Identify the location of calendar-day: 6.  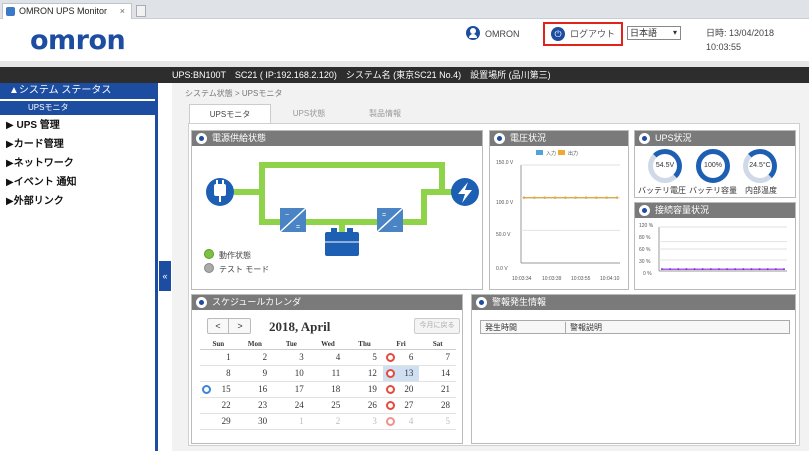
(401, 357).